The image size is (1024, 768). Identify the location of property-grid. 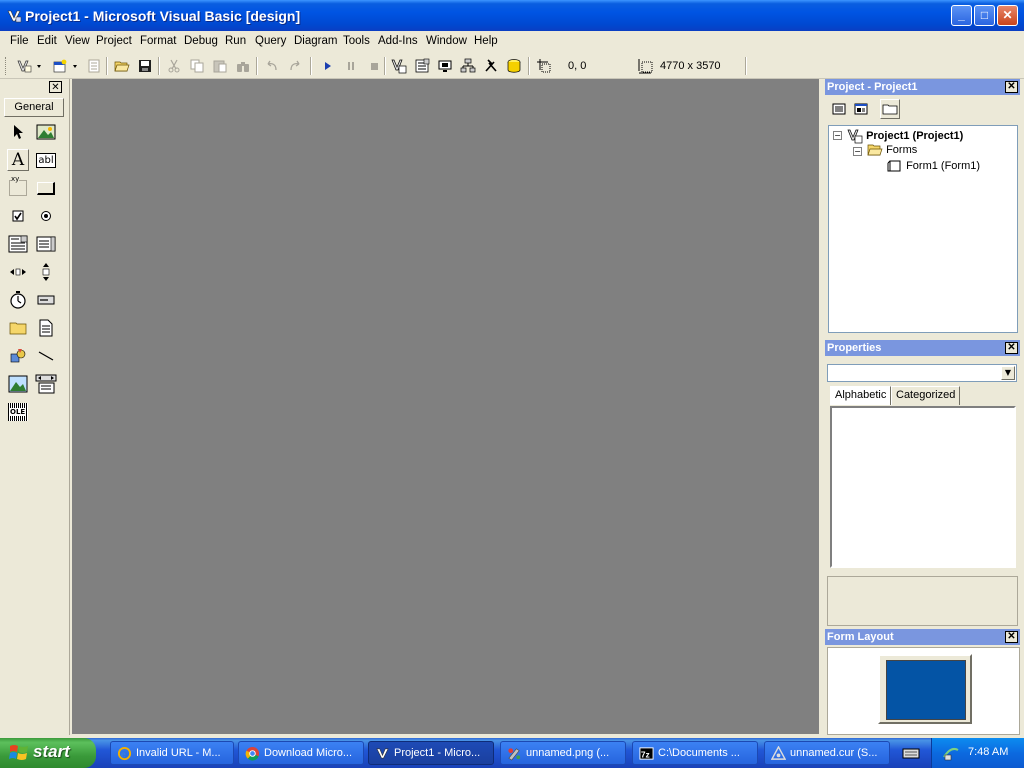
(923, 487).